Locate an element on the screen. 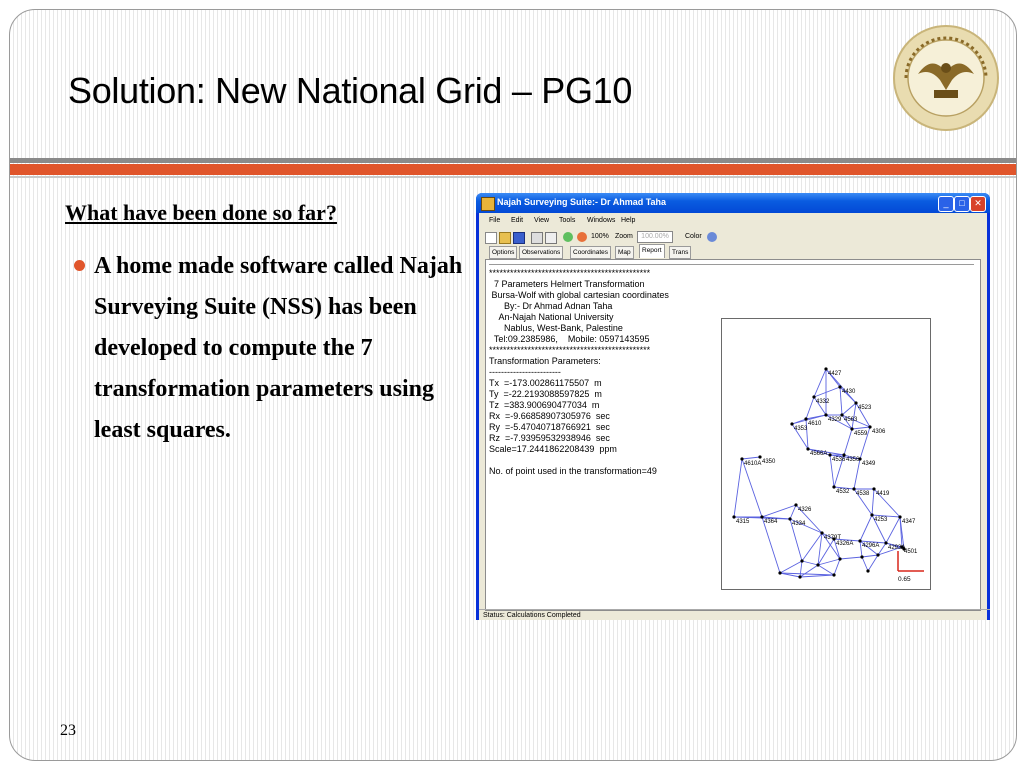 The height and width of the screenshot is (768, 1024). network-point-label: 4501 is located at coordinates (911, 552).